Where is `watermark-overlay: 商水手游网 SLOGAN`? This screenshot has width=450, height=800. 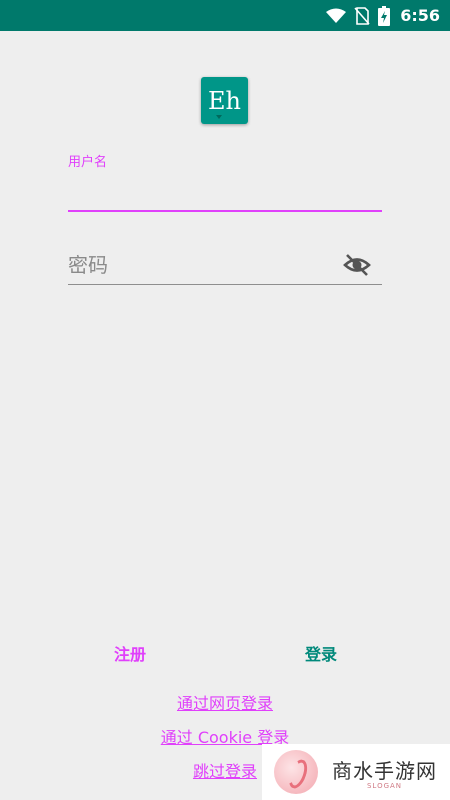
watermark-overlay: 商水手游网 SLOGAN is located at coordinates (356, 772).